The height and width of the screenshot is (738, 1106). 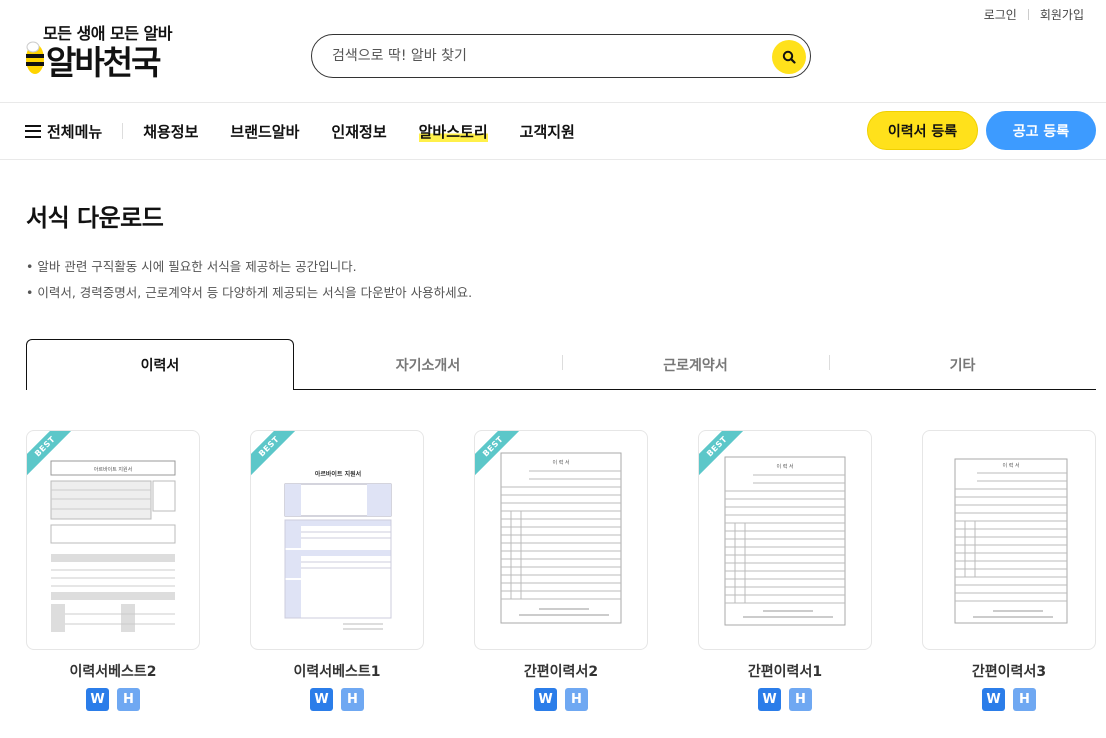 What do you see at coordinates (264, 131) in the screenshot?
I see `nav-item-brand: 브랜드알바` at bounding box center [264, 131].